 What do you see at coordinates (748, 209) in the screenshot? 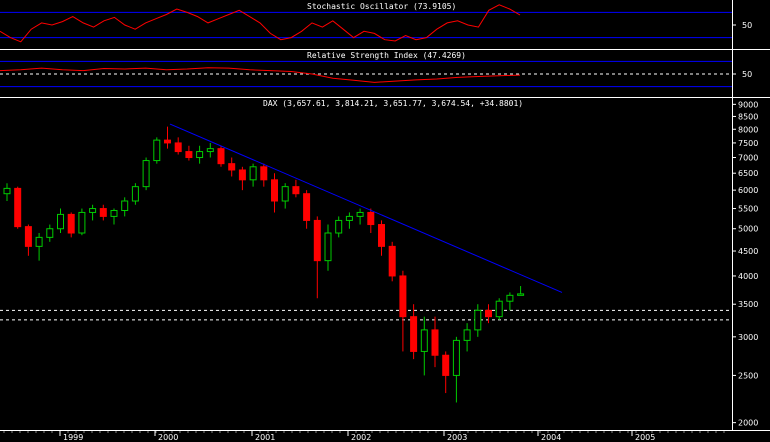
I see `y-tick-label: 5500` at bounding box center [748, 209].